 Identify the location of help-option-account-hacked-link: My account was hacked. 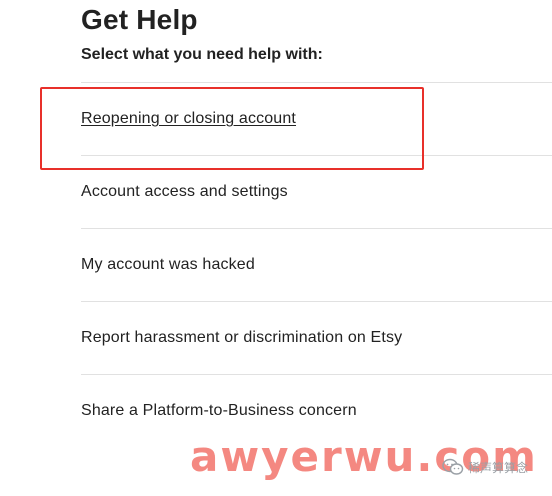
(168, 265).